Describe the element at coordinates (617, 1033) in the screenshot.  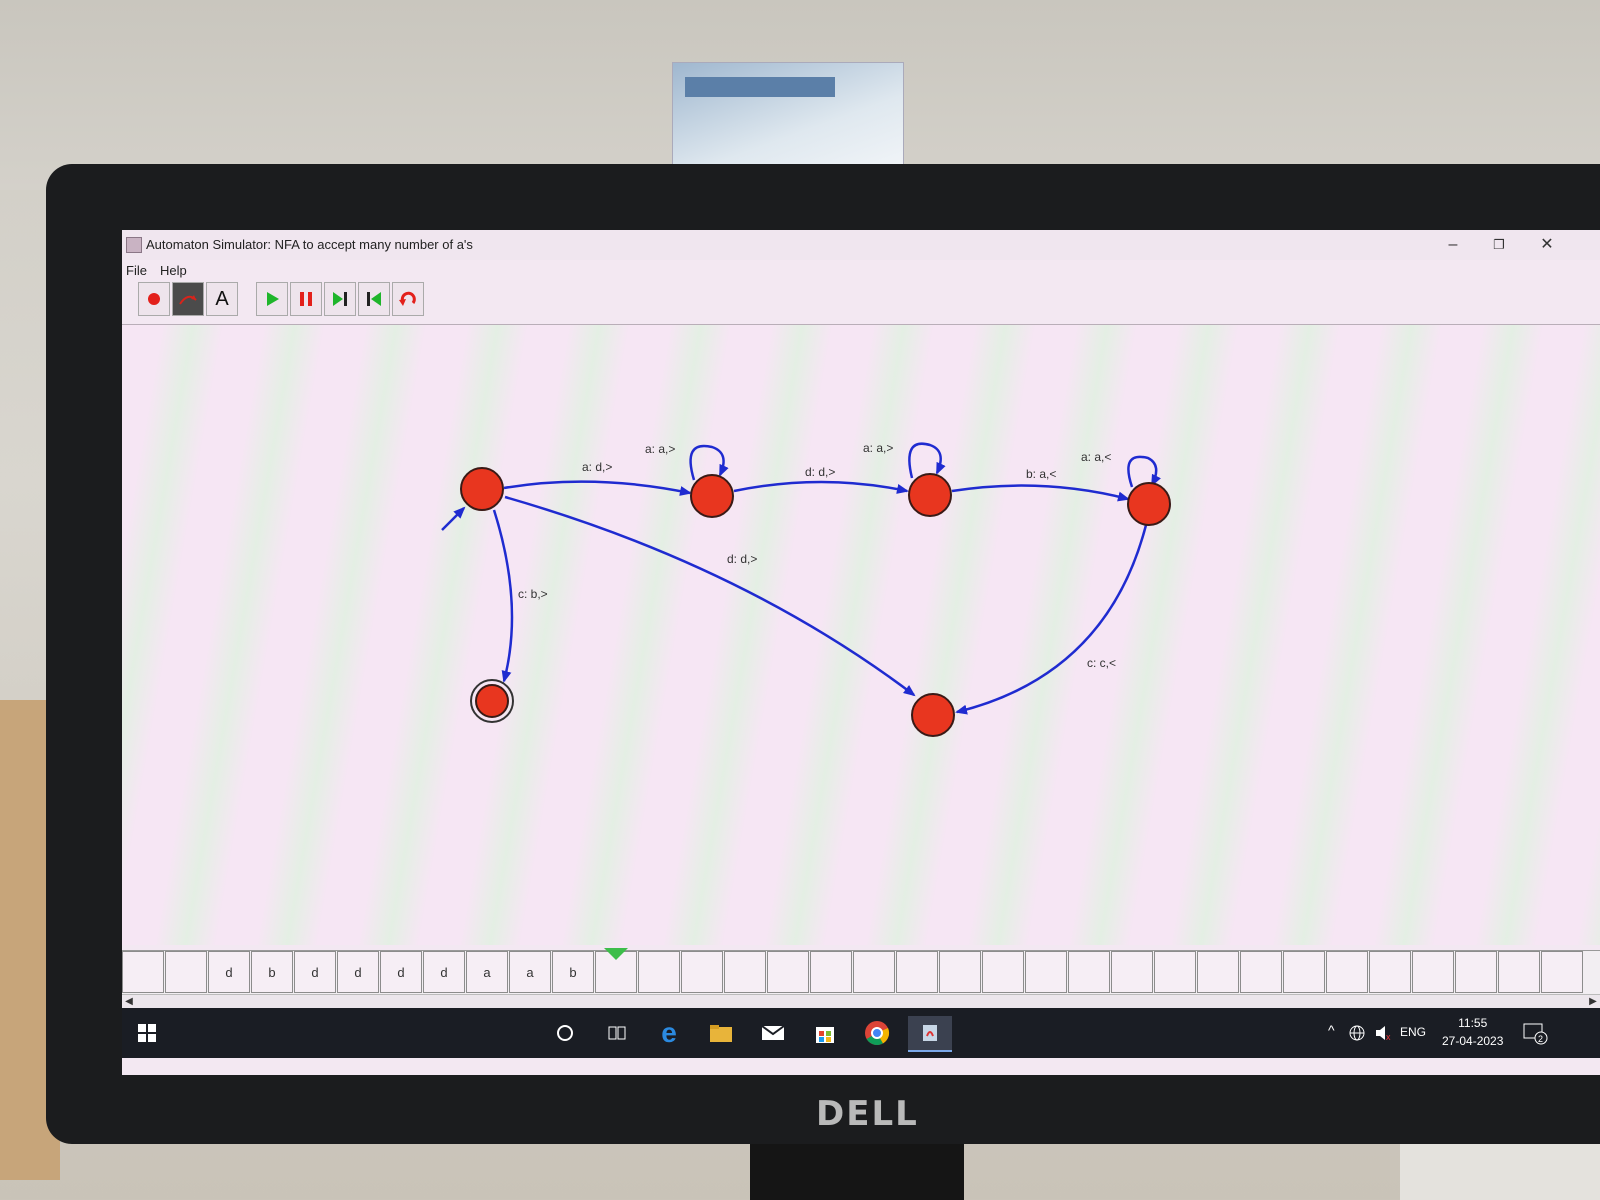
I see `task-view-icon` at that location.